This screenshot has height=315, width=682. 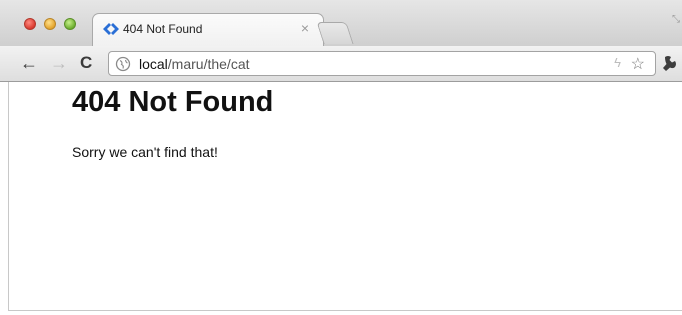 I want to click on globe-icon, so click(x=123, y=64).